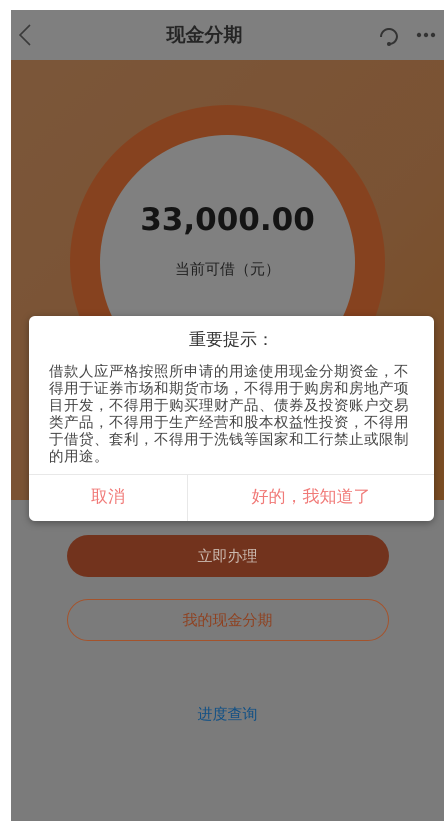 The image size is (444, 821). Describe the element at coordinates (25, 35) in the screenshot. I see `back-icon` at that location.